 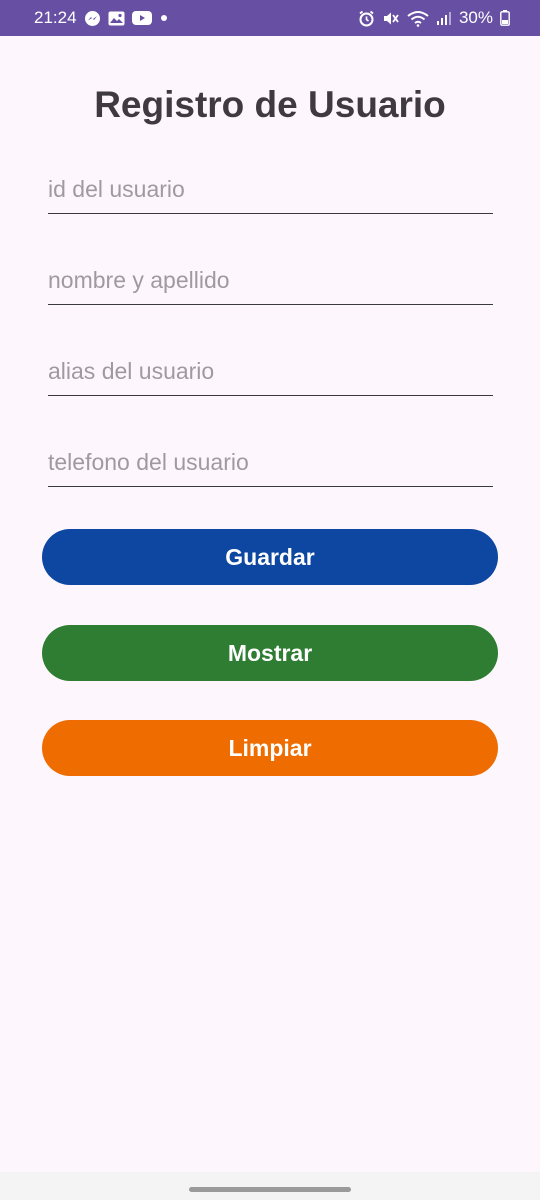 I want to click on status-time: 21:24, so click(x=55, y=17).